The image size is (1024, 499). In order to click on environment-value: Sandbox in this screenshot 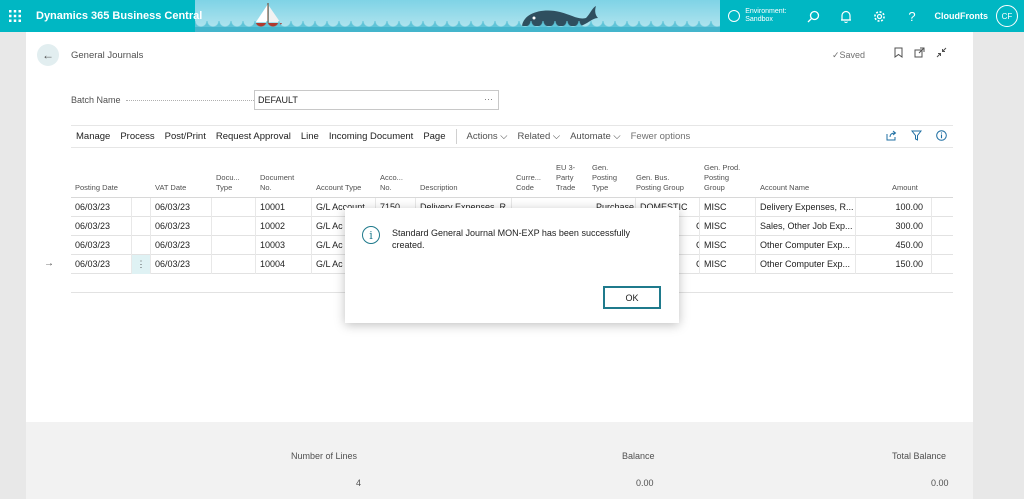, I will do `click(759, 19)`.